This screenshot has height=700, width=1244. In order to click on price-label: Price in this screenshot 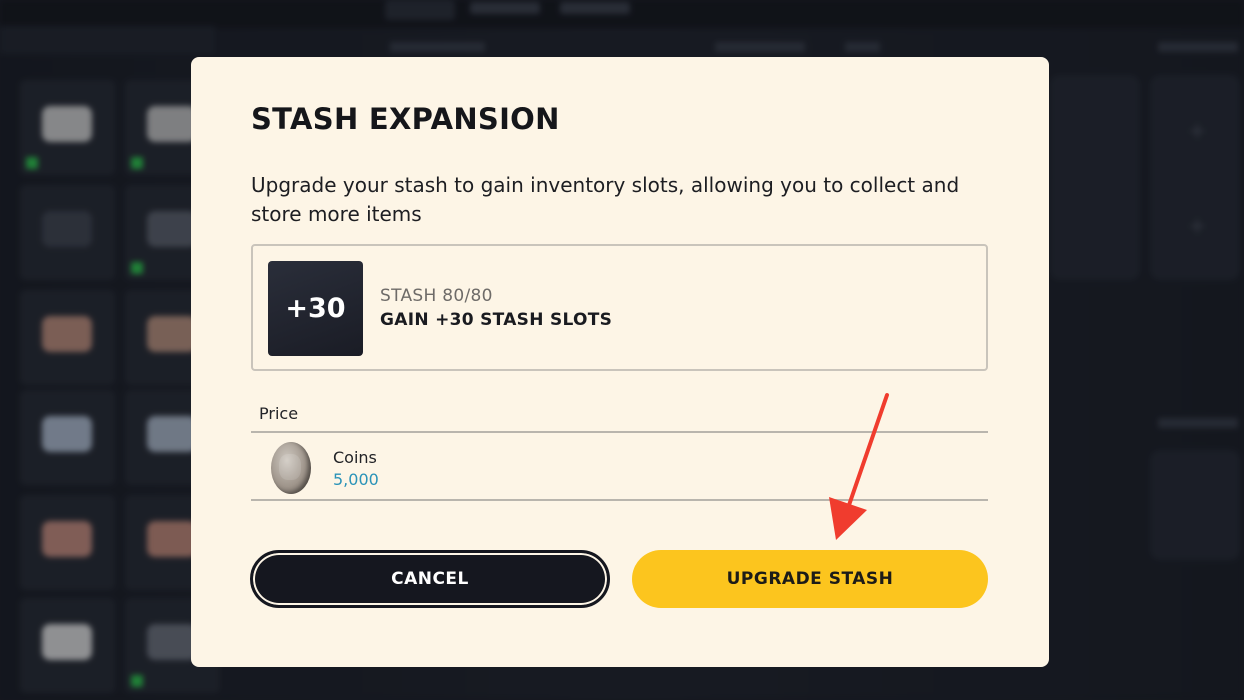, I will do `click(279, 413)`.